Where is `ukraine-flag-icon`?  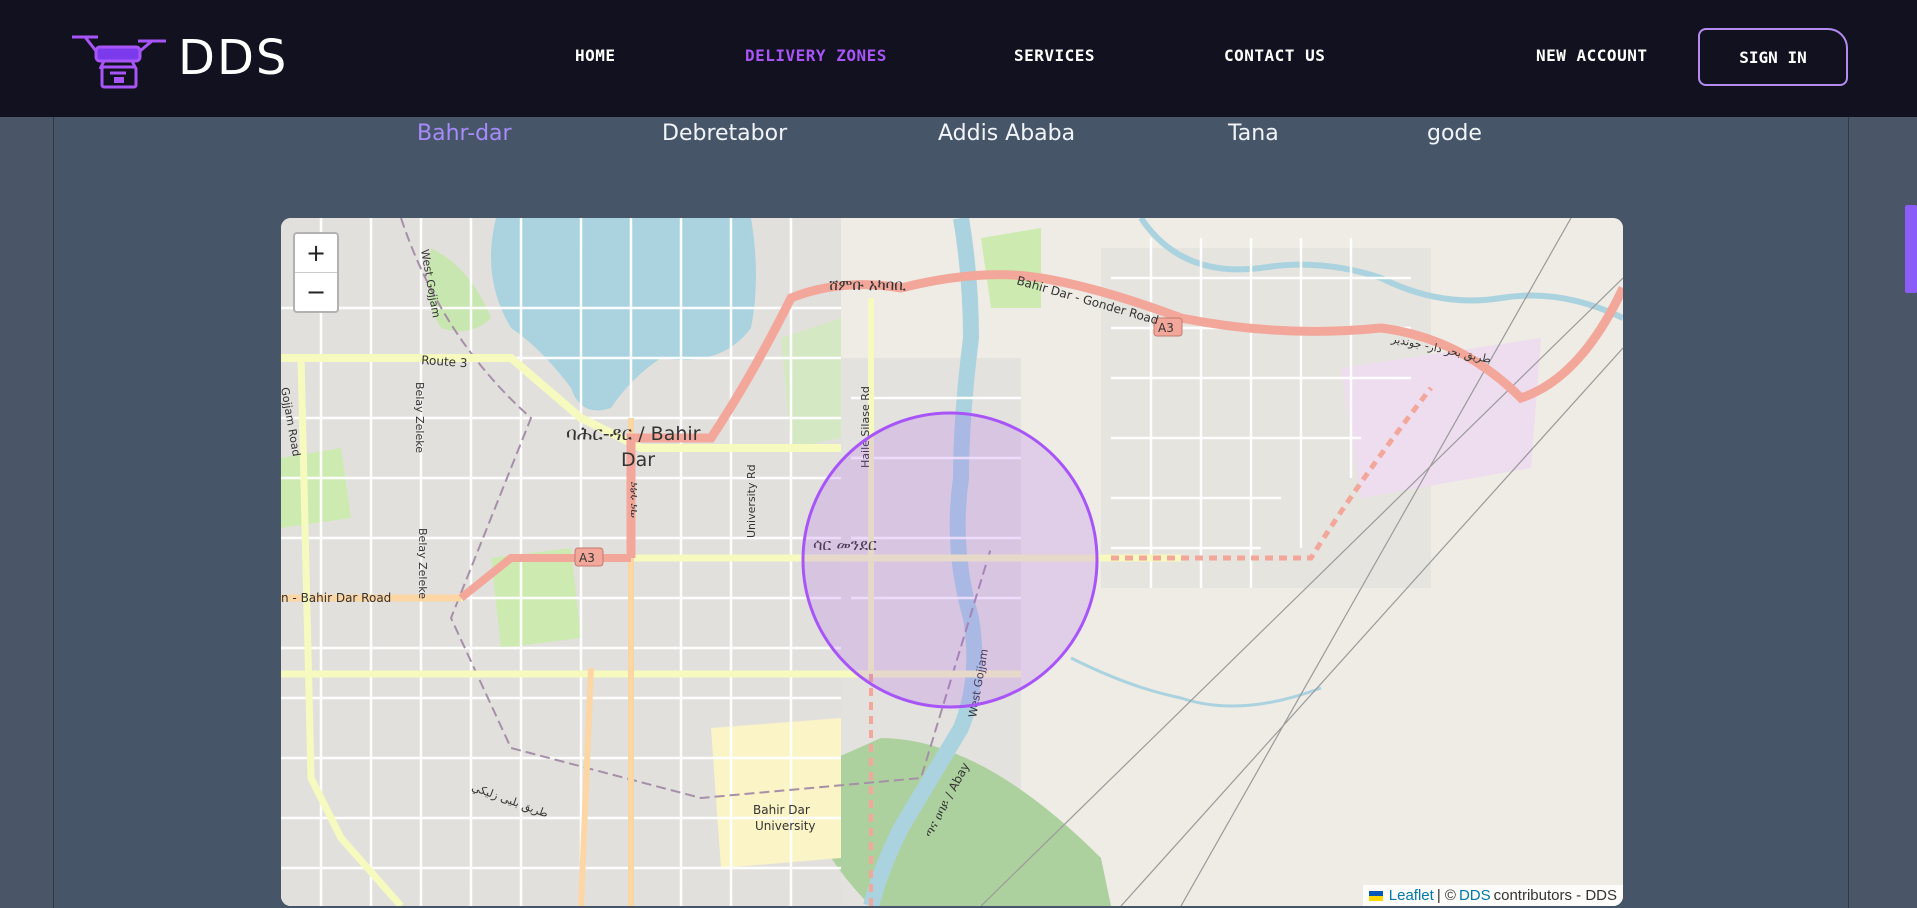 ukraine-flag-icon is located at coordinates (1375, 895).